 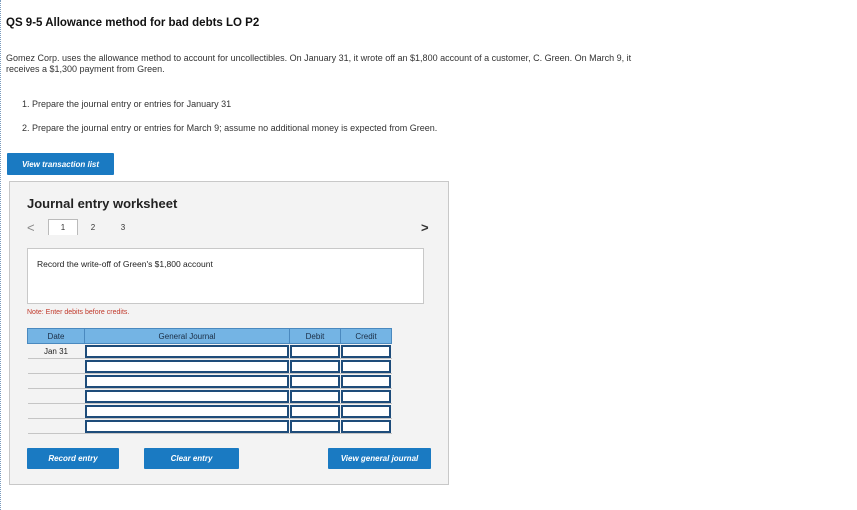 What do you see at coordinates (425, 227) in the screenshot?
I see `chevron-right-icon: >` at bounding box center [425, 227].